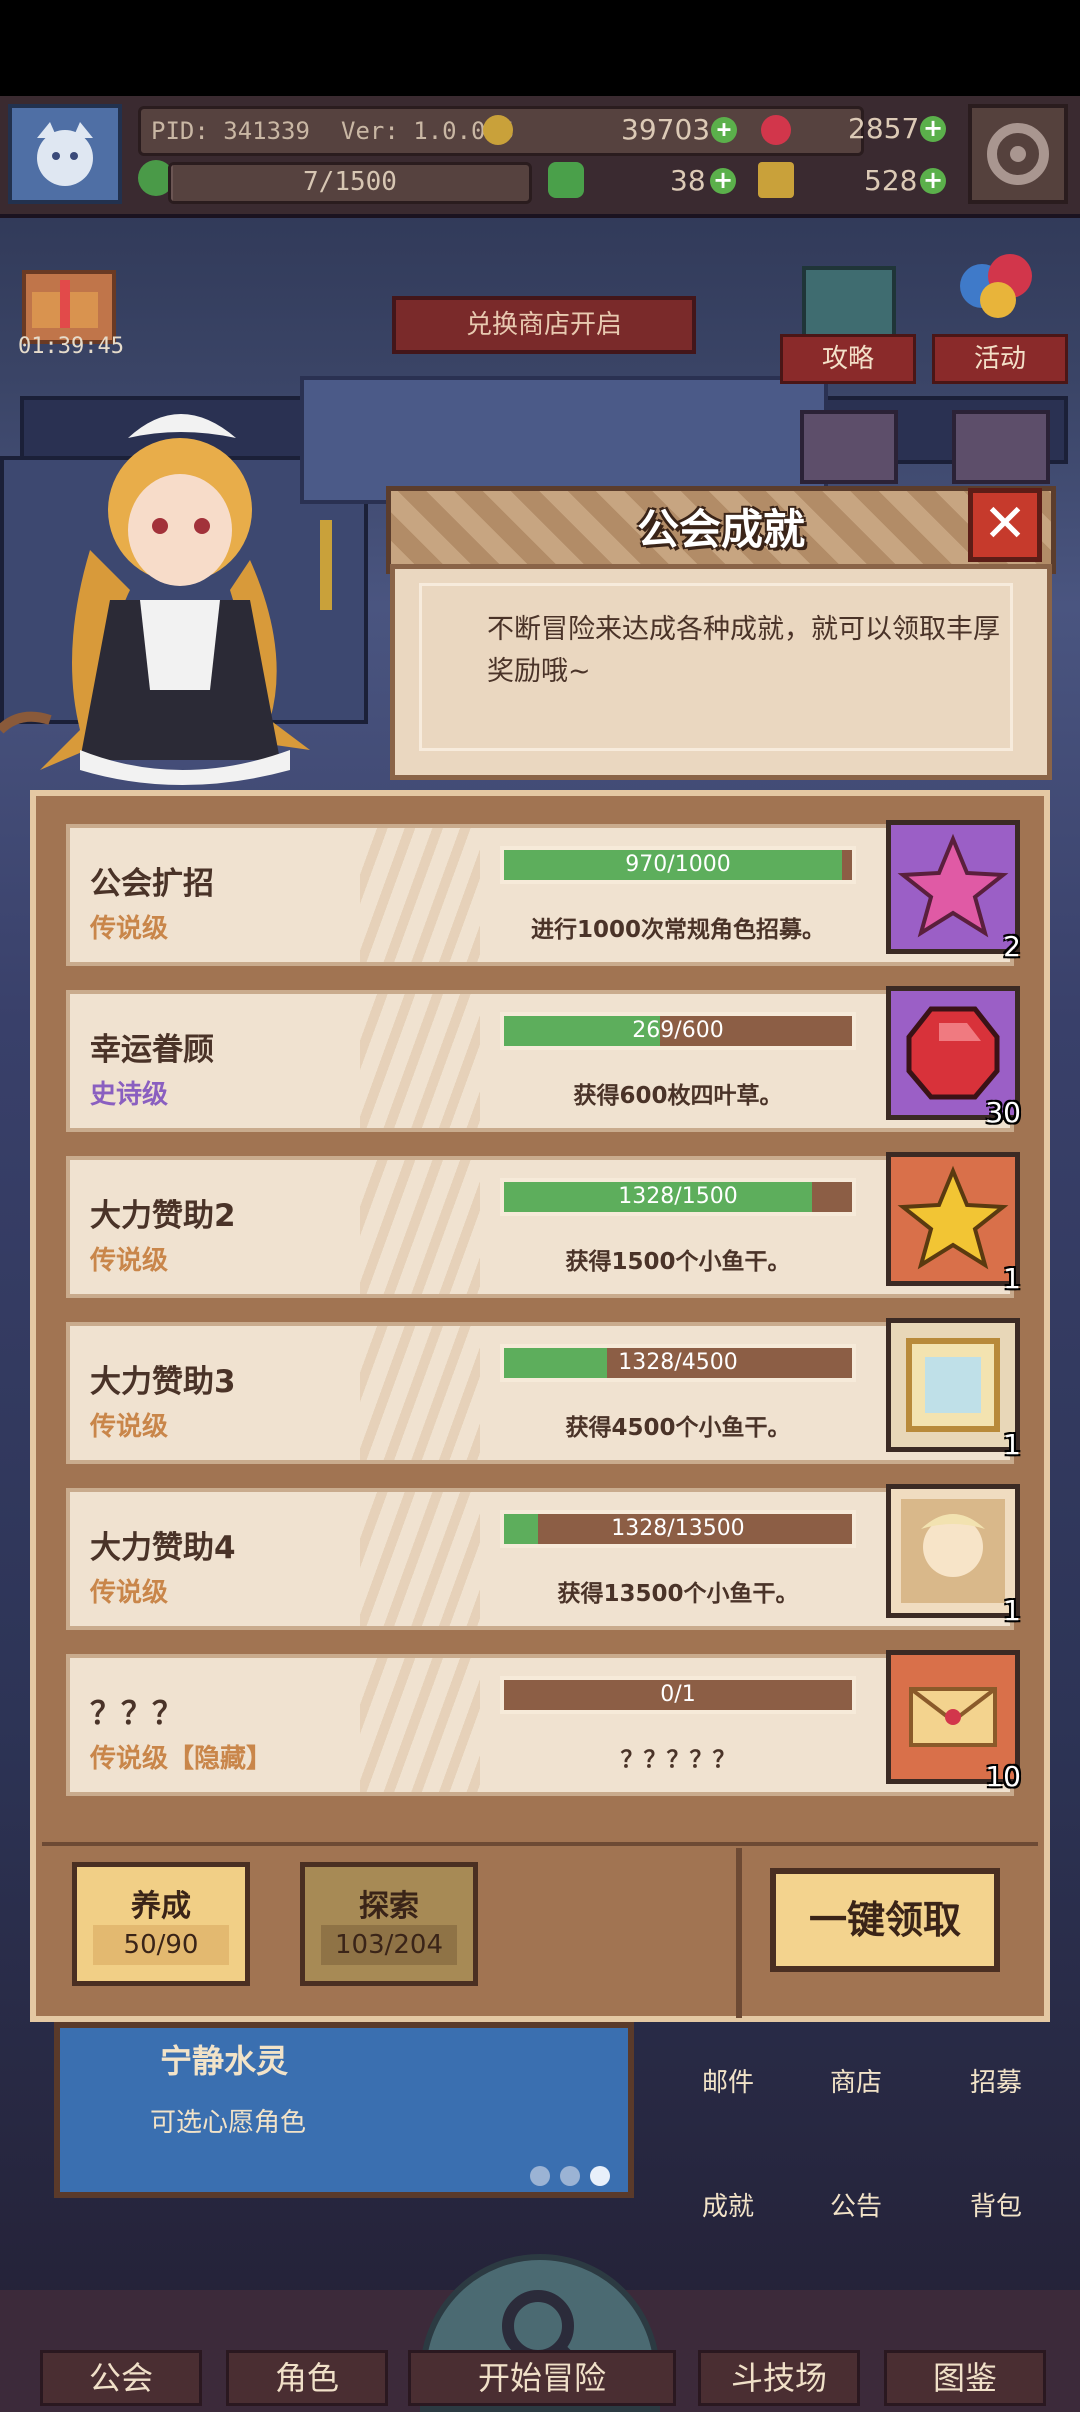 This screenshot has height=2412, width=1080. I want to click on nav-arena: 斗技场, so click(779, 2378).